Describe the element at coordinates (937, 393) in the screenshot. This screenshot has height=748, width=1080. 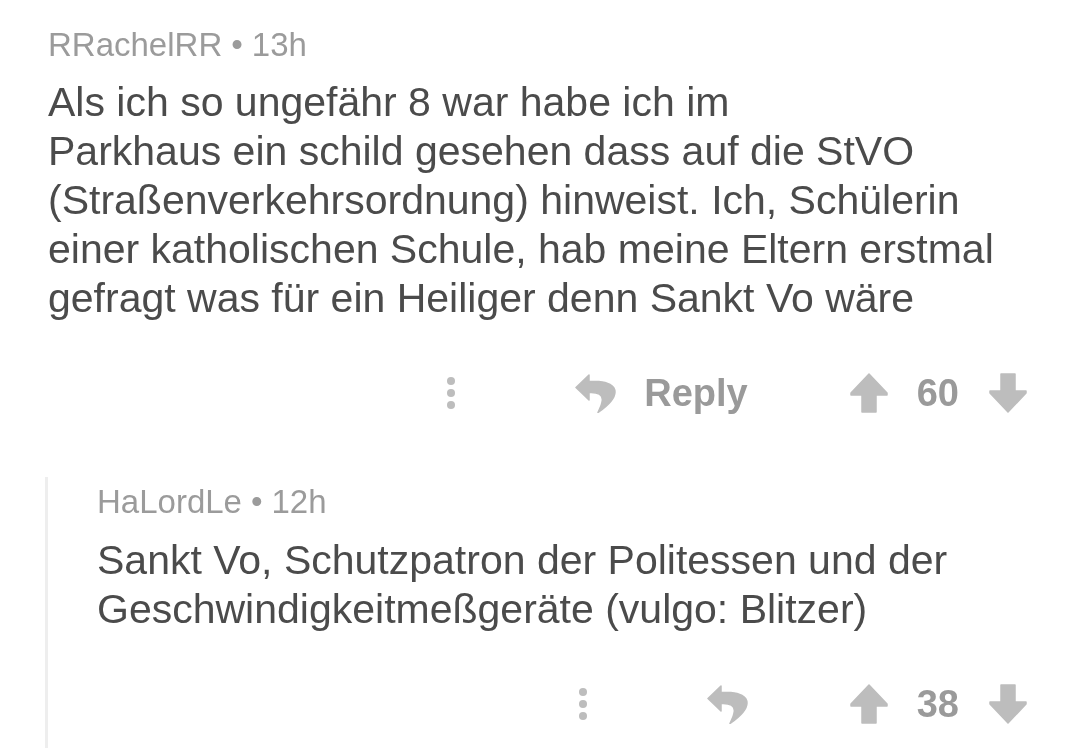
I see `vote-score: 60` at that location.